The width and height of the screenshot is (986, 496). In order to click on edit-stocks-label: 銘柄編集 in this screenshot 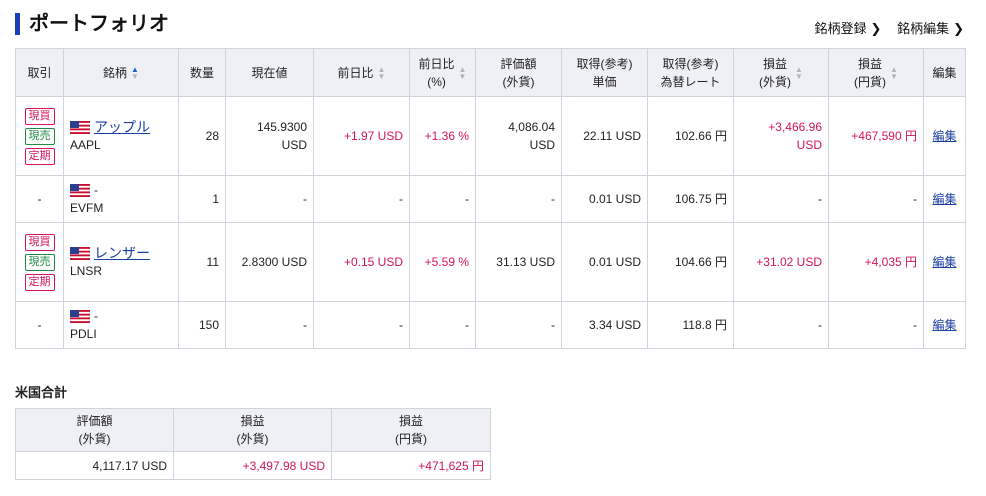, I will do `click(923, 28)`.